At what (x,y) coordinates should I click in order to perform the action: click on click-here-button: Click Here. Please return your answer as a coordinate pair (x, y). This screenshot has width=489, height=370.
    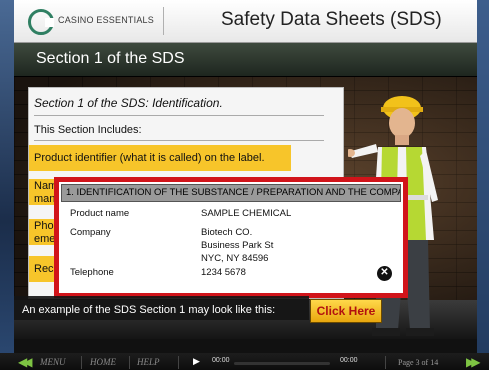
    Looking at the image, I should click on (346, 311).